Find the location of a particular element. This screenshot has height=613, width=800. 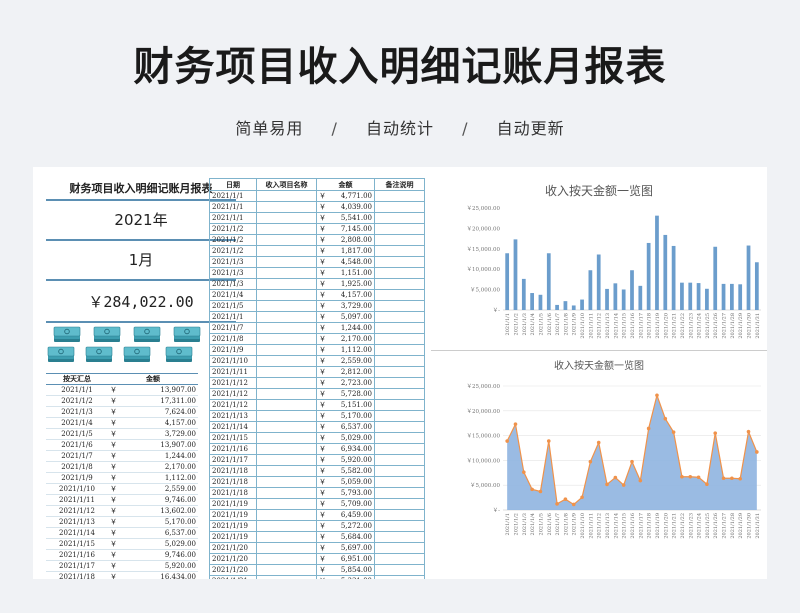

x-tick-label: 2021/1/17 is located at coordinates (641, 326).